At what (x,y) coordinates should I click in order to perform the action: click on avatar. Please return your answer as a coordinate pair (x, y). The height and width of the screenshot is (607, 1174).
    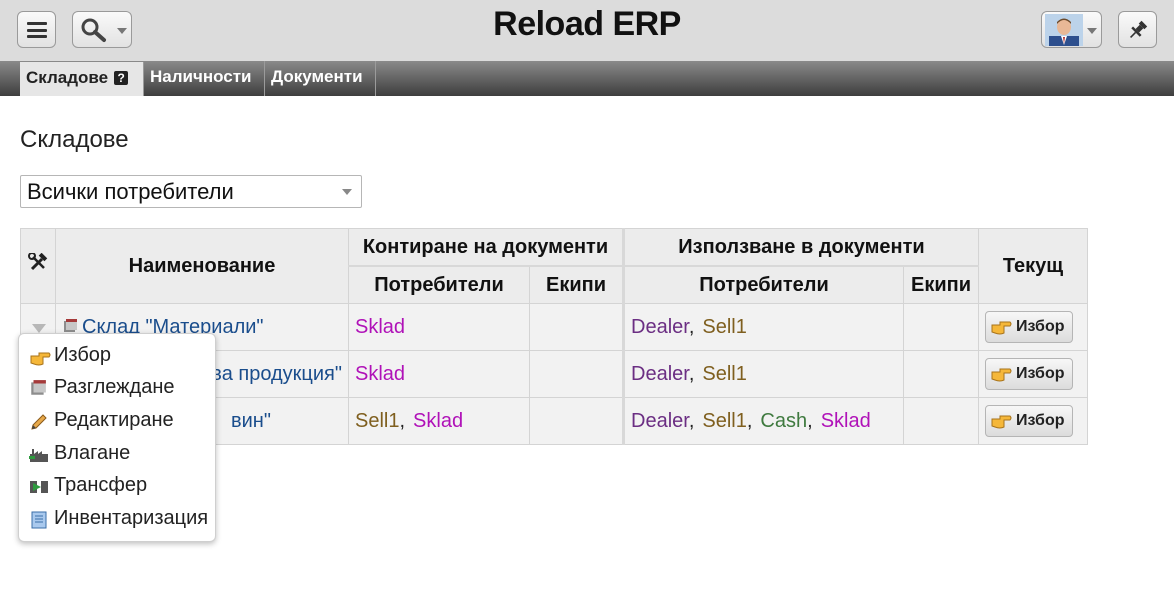
    Looking at the image, I should click on (1064, 30).